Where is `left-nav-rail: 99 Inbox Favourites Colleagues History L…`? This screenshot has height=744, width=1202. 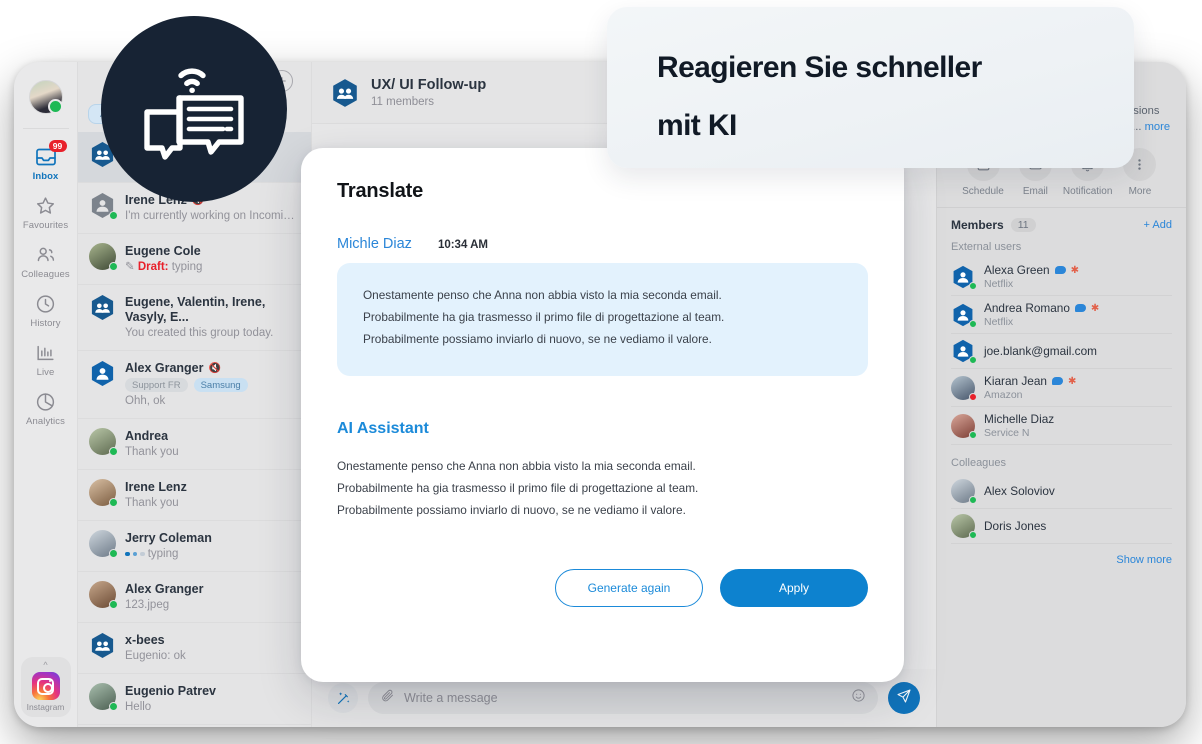
left-nav-rail: 99 Inbox Favourites Colleagues History L… is located at coordinates (46, 394).